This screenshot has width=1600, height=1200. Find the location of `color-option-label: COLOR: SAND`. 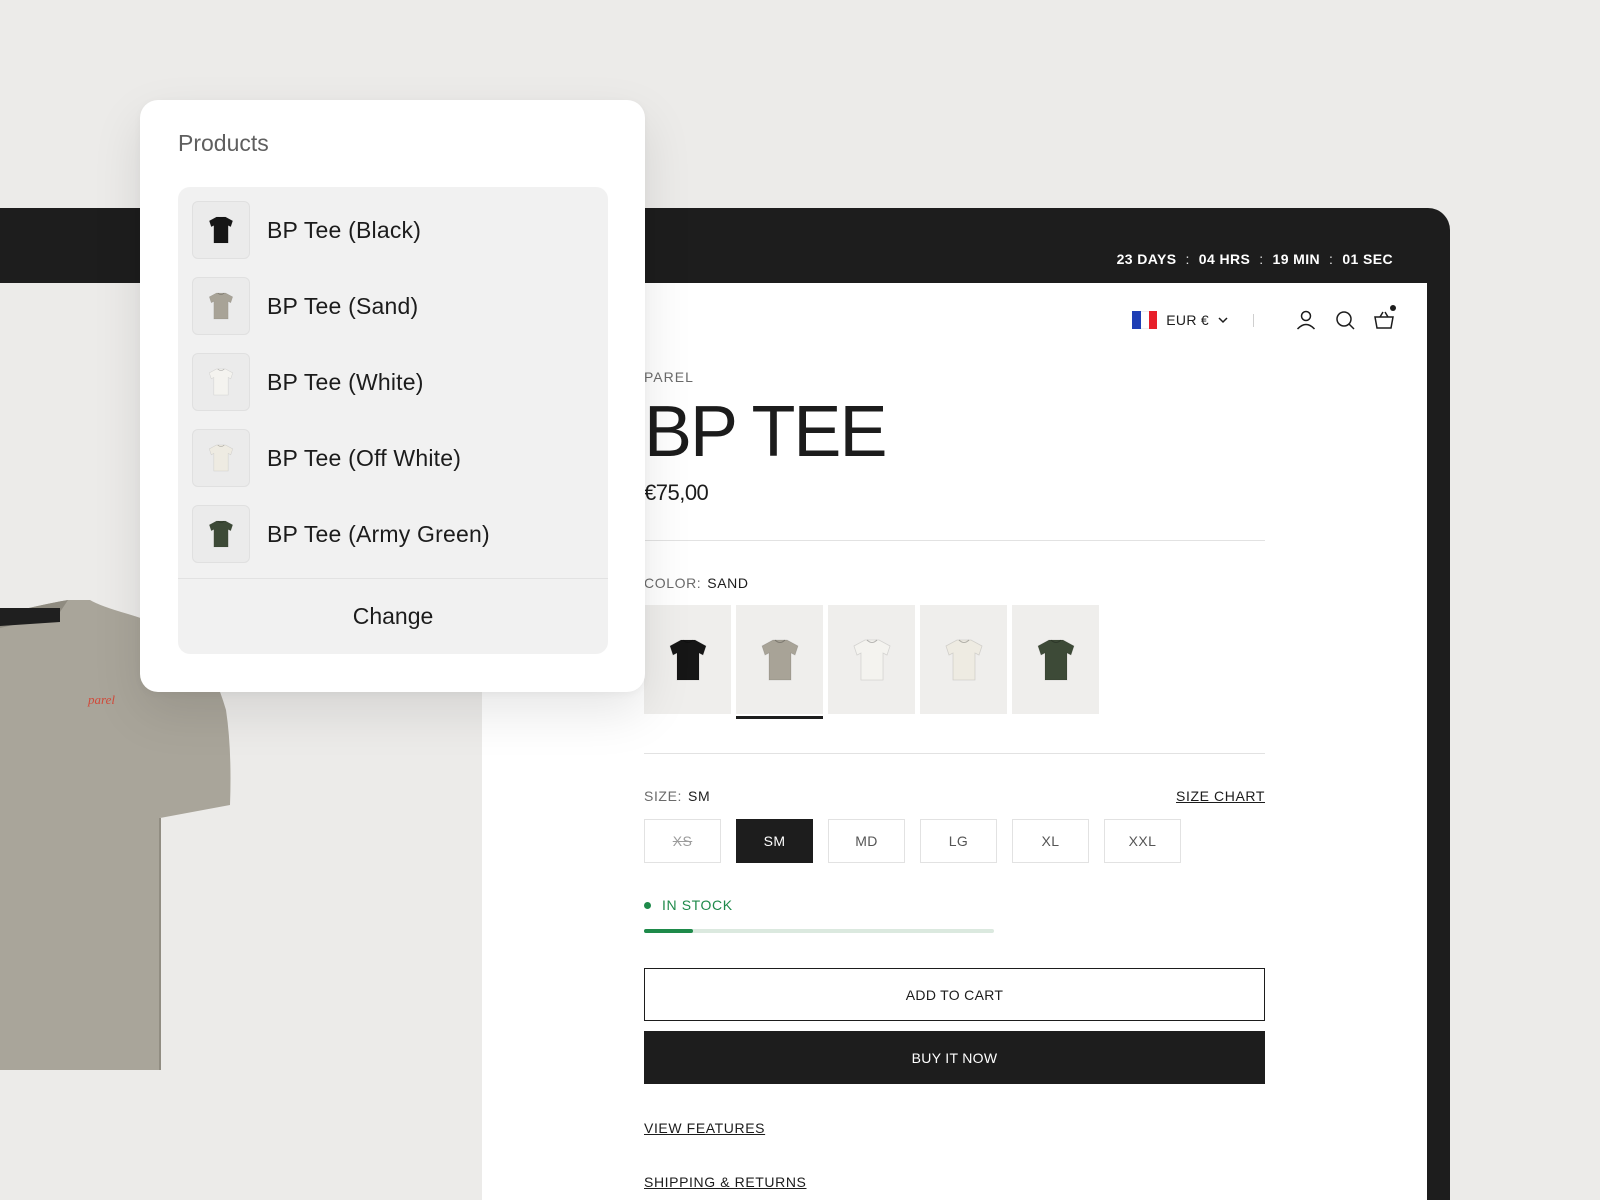

color-option-label: COLOR: SAND is located at coordinates (696, 583).